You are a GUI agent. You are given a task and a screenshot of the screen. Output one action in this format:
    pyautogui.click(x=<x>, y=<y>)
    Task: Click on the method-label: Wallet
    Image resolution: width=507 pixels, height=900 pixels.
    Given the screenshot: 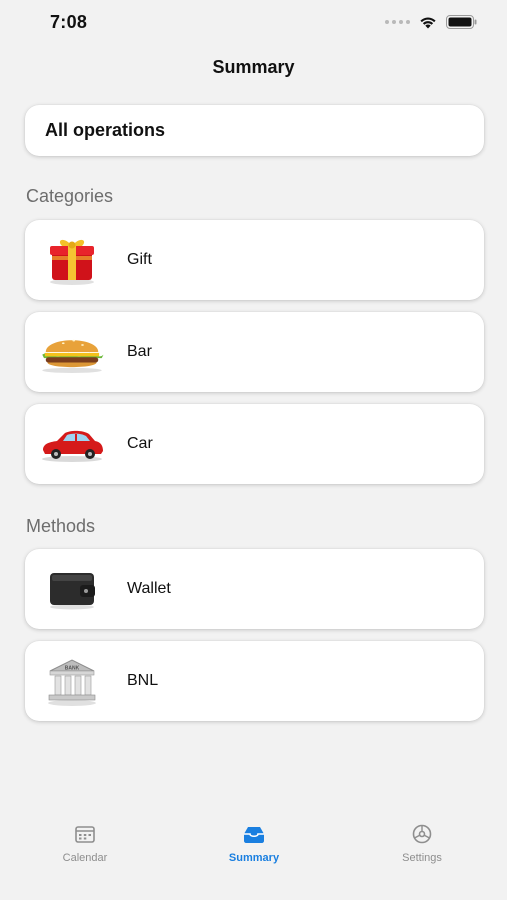 What is the action you would take?
    pyautogui.click(x=149, y=588)
    